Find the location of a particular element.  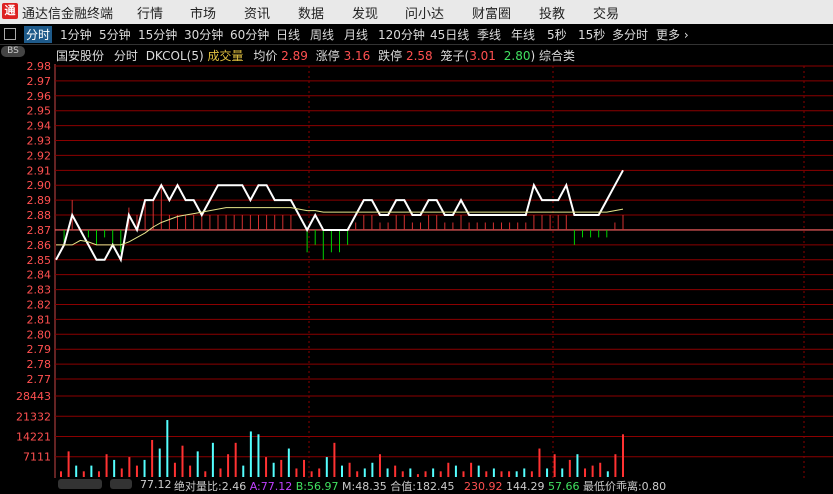

status-v5: 57.66 is located at coordinates (563, 486).